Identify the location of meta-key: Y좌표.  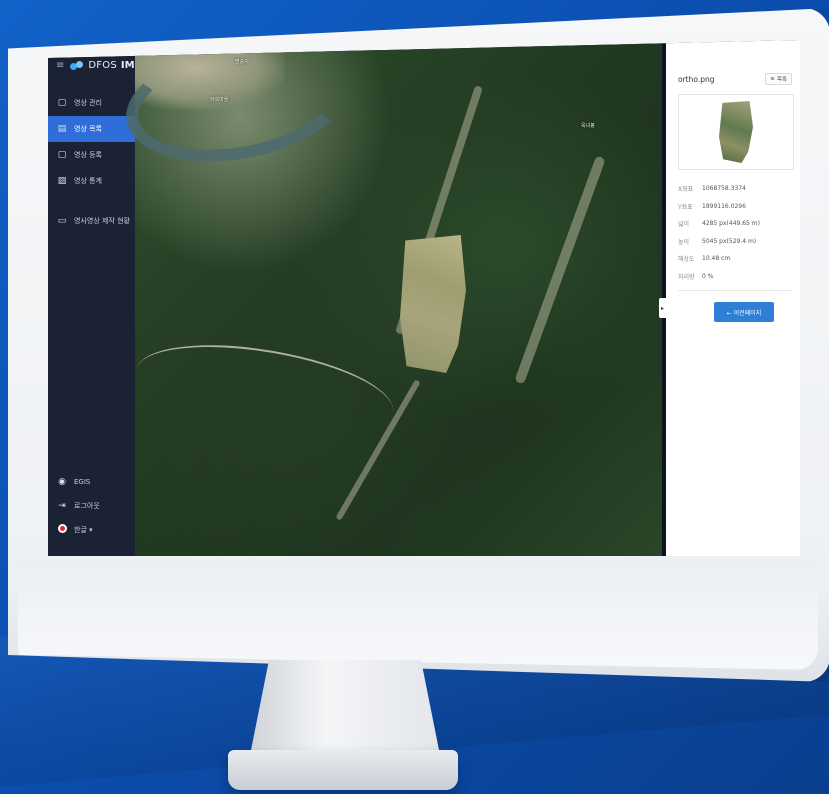
(685, 207).